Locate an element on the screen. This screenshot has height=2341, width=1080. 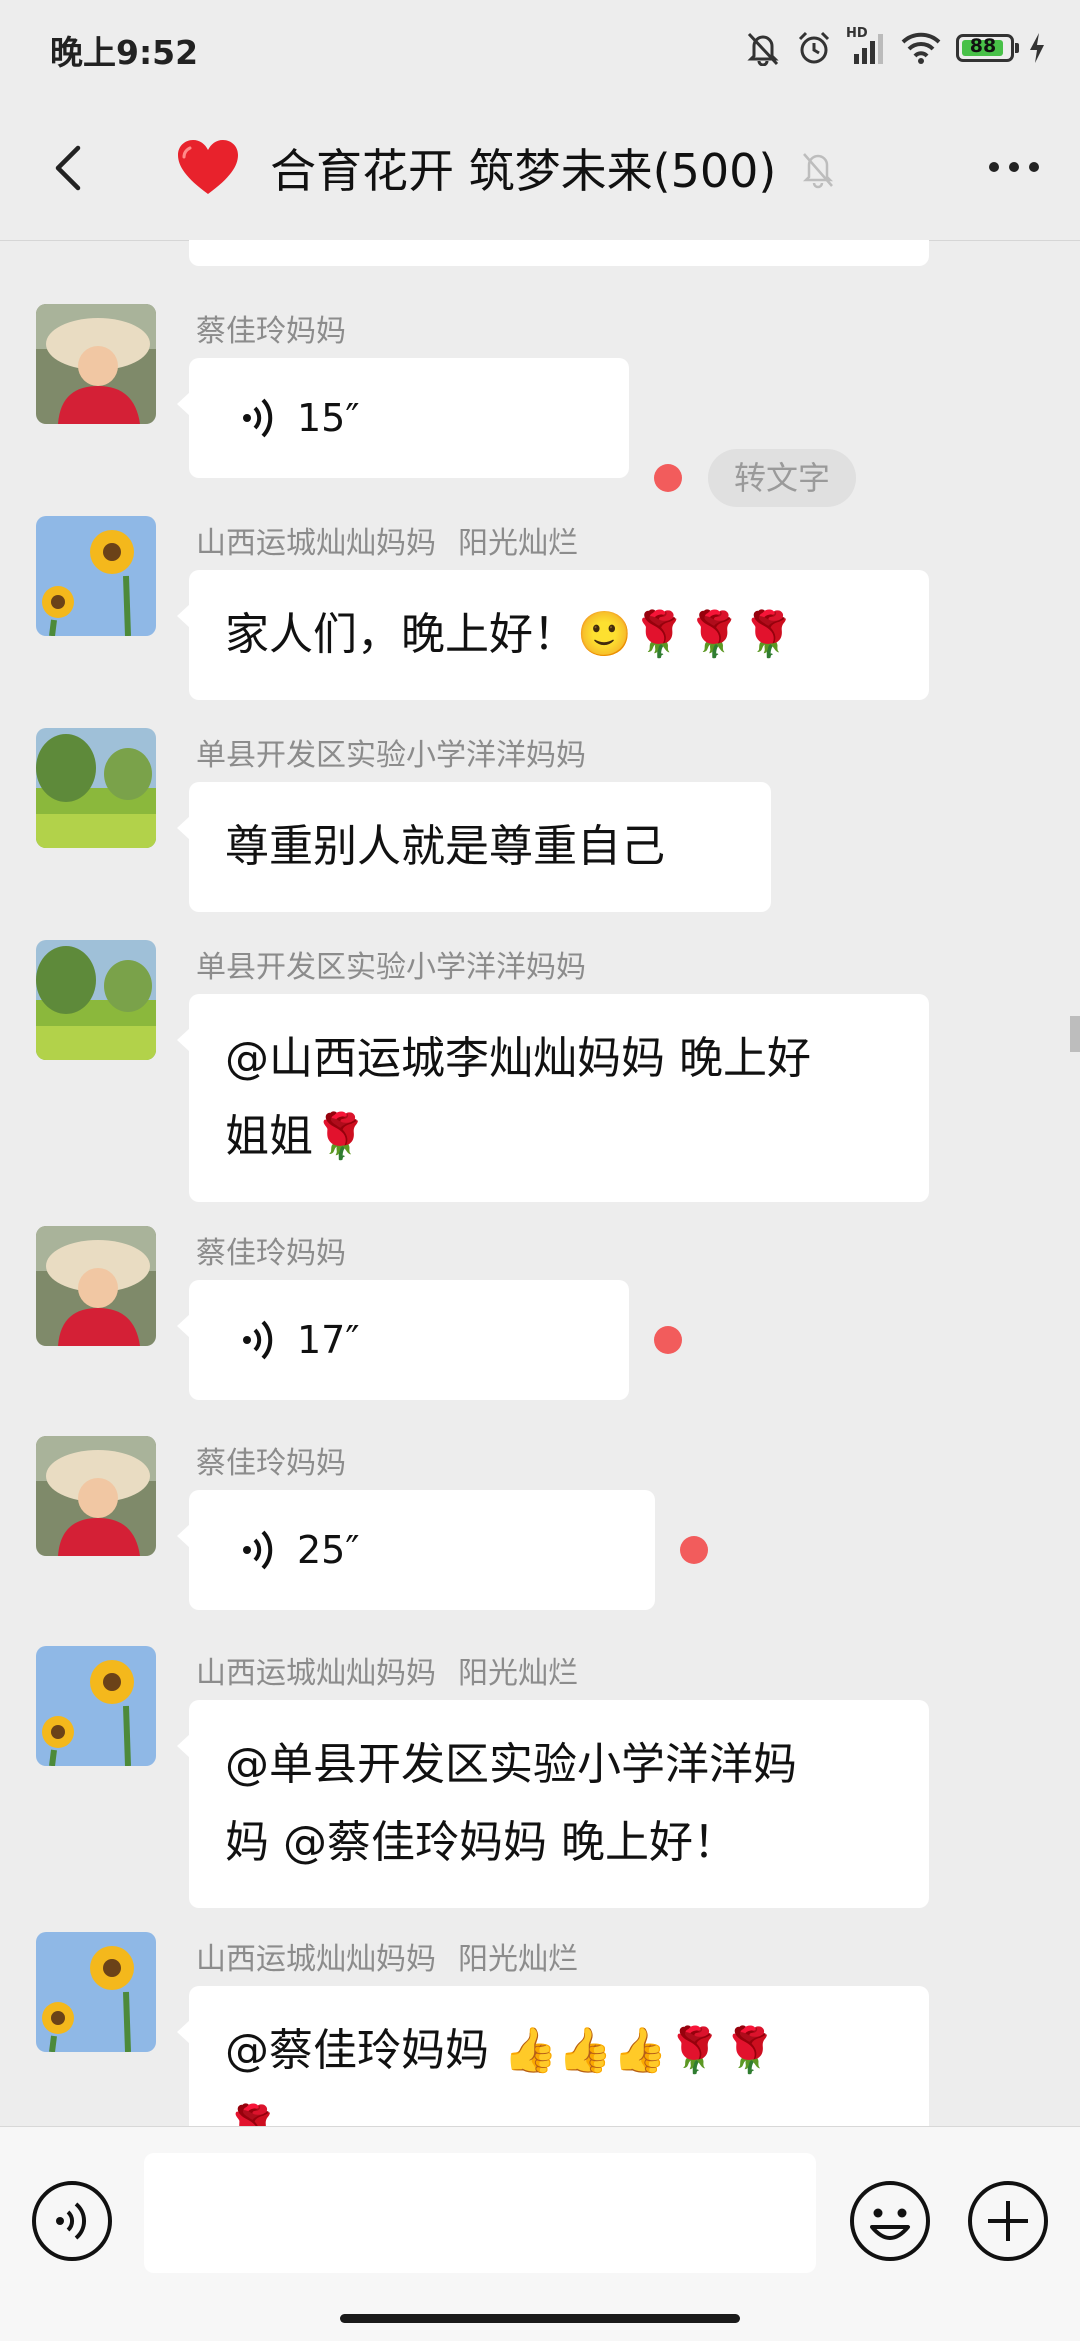
emoji-icon is located at coordinates (890, 2221).